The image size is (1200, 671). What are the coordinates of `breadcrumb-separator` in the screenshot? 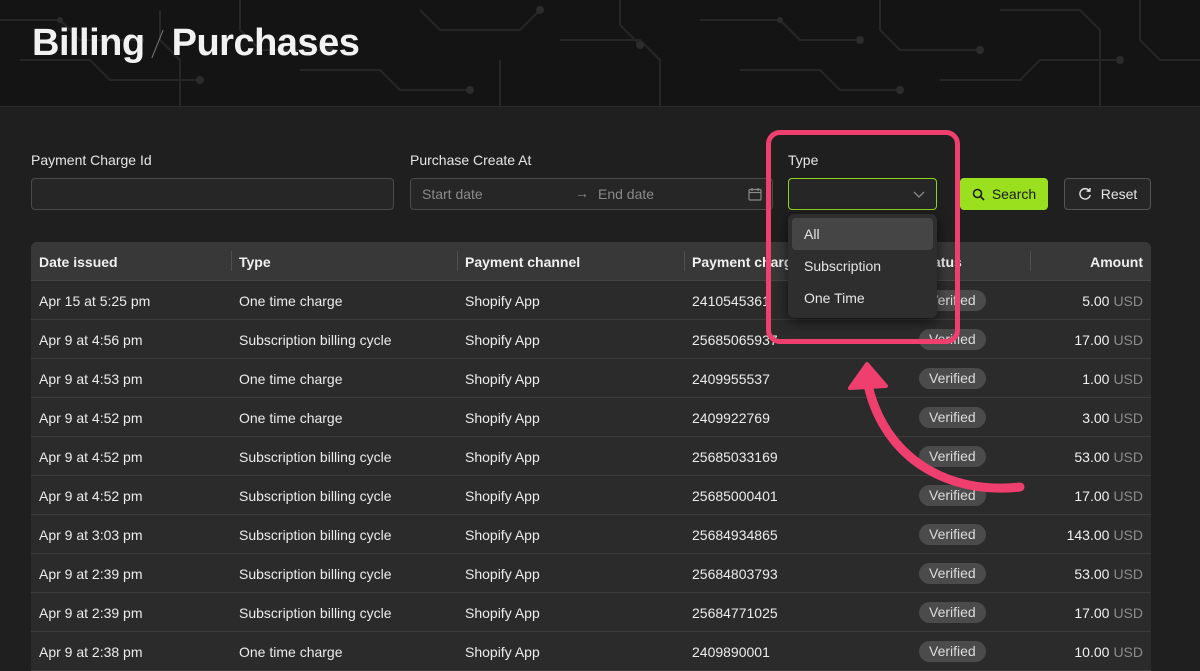 It's located at (157, 43).